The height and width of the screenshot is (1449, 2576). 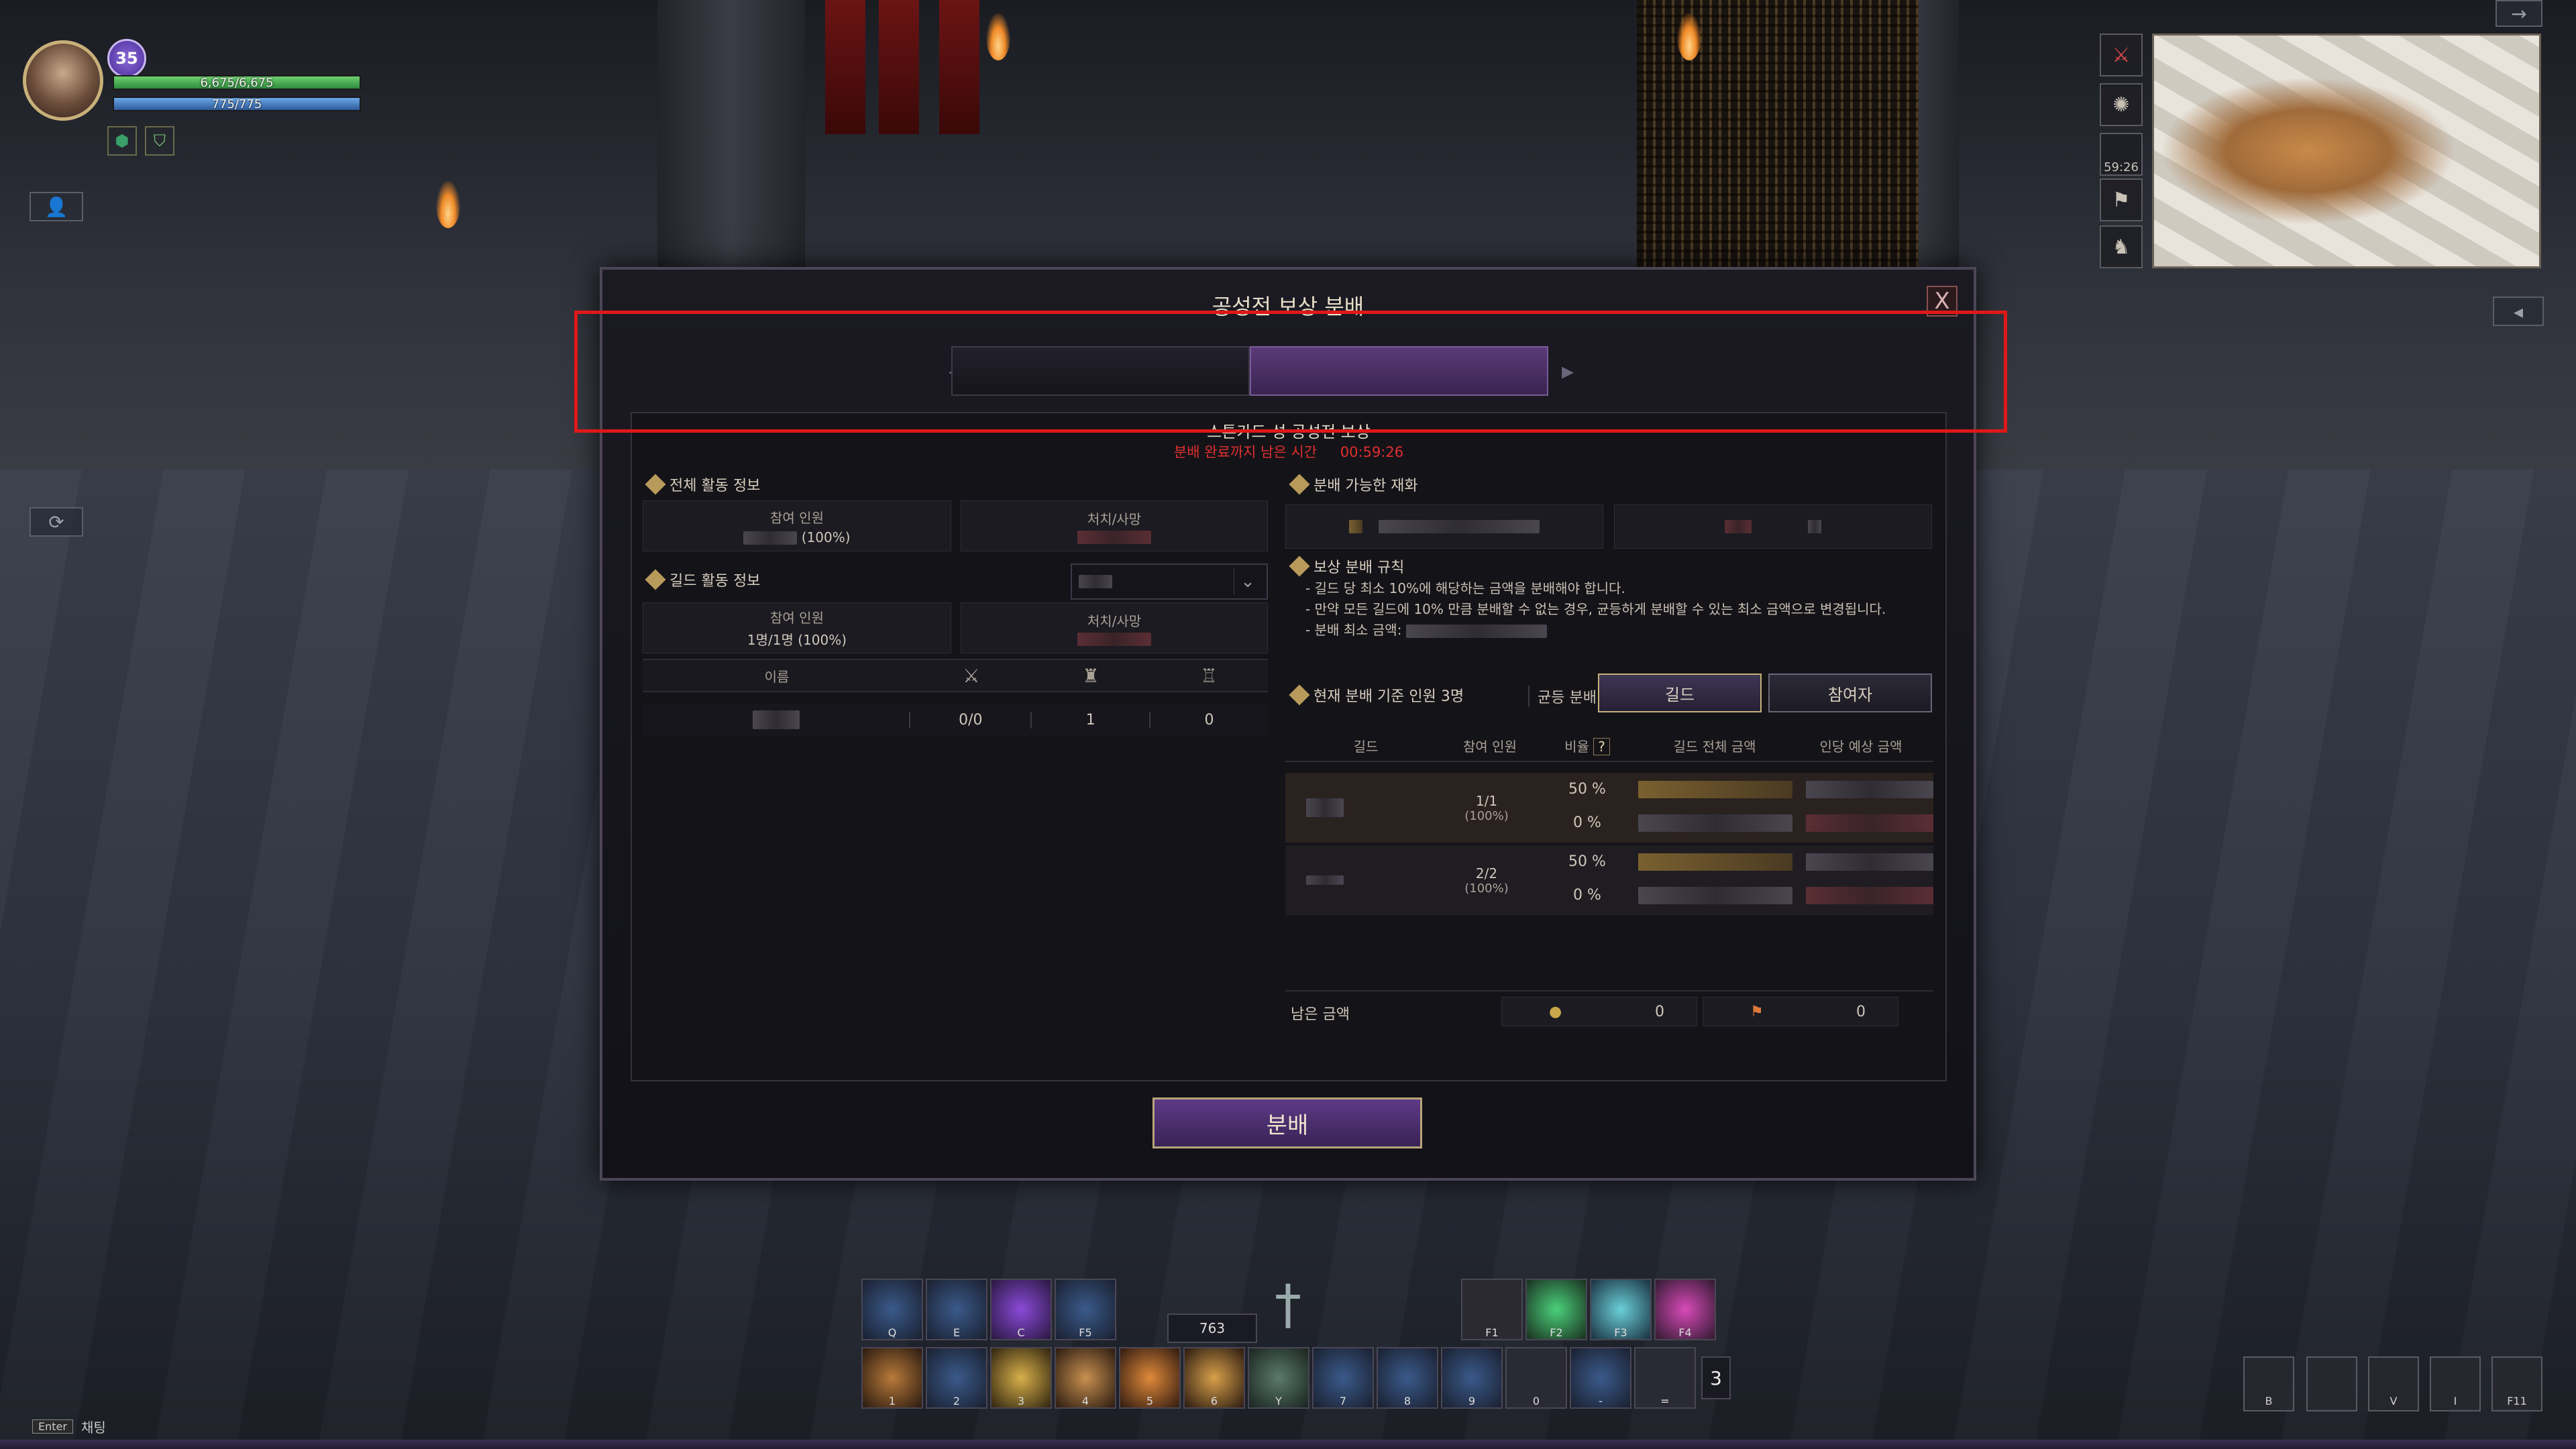 What do you see at coordinates (1085, 1332) in the screenshot?
I see `skill-key: F5` at bounding box center [1085, 1332].